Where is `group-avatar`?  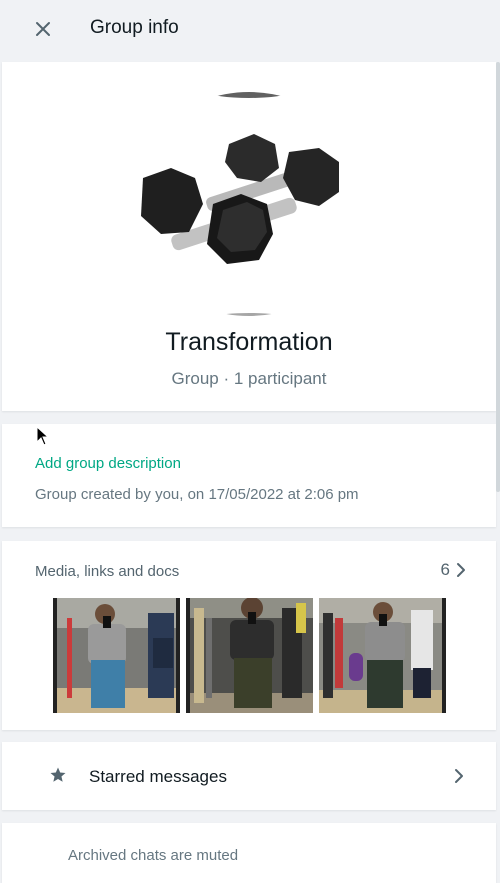 group-avatar is located at coordinates (249, 204).